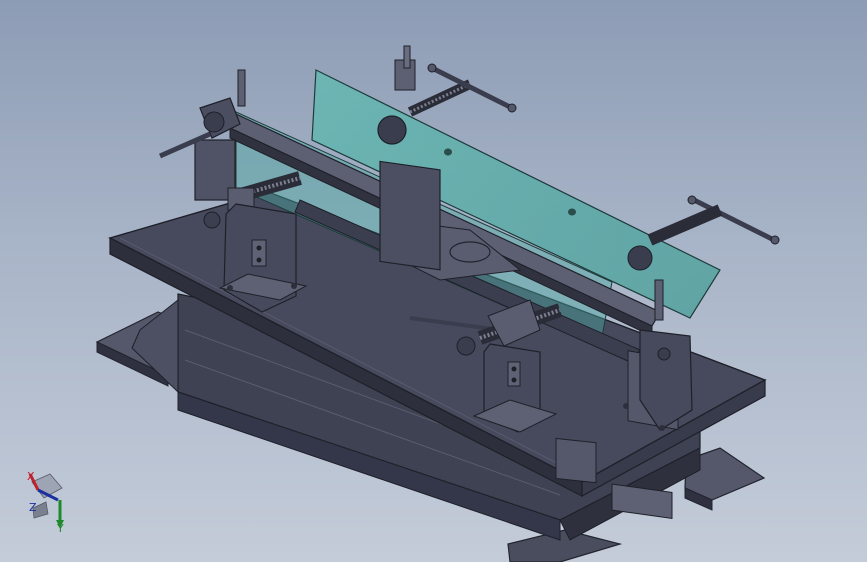  Describe the element at coordinates (33, 507) in the screenshot. I see `triad-z-label: Z` at that location.